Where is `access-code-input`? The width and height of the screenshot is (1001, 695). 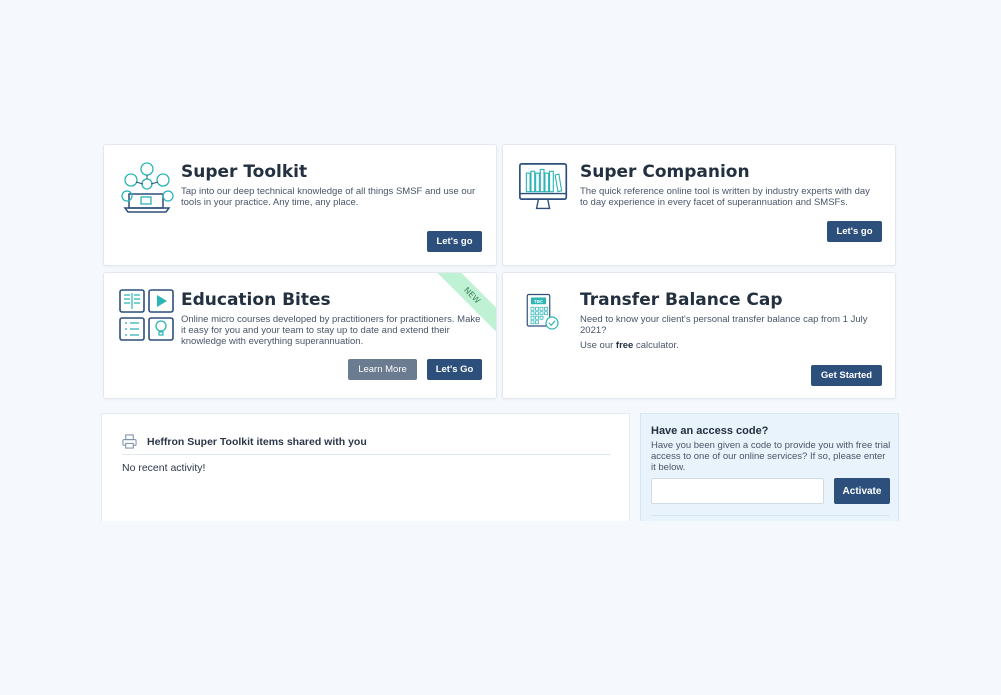
access-code-input is located at coordinates (737, 491).